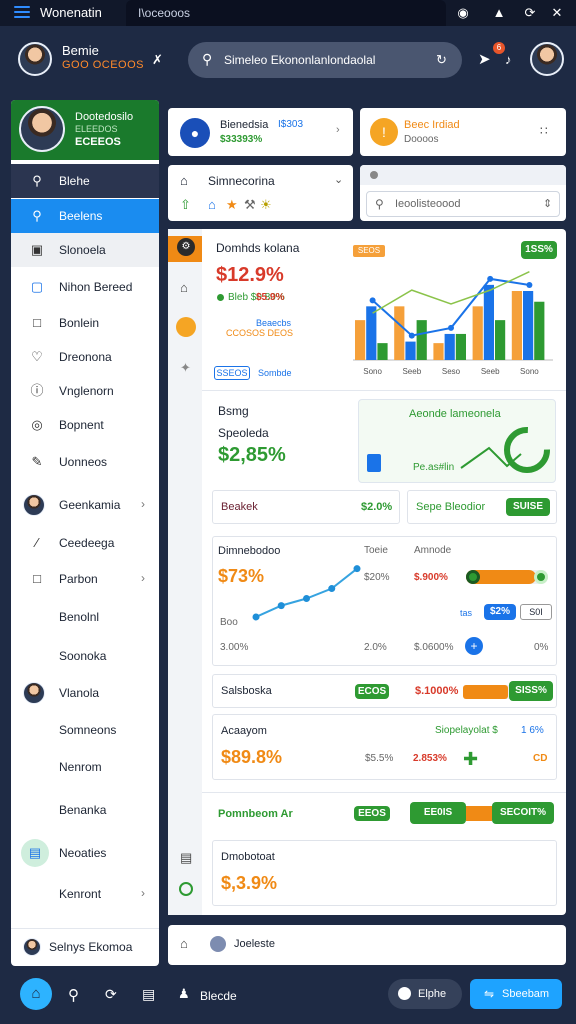 The image size is (576, 1024). I want to click on alert-card: ! Beec Irdiad Doooos ∷, so click(463, 132).